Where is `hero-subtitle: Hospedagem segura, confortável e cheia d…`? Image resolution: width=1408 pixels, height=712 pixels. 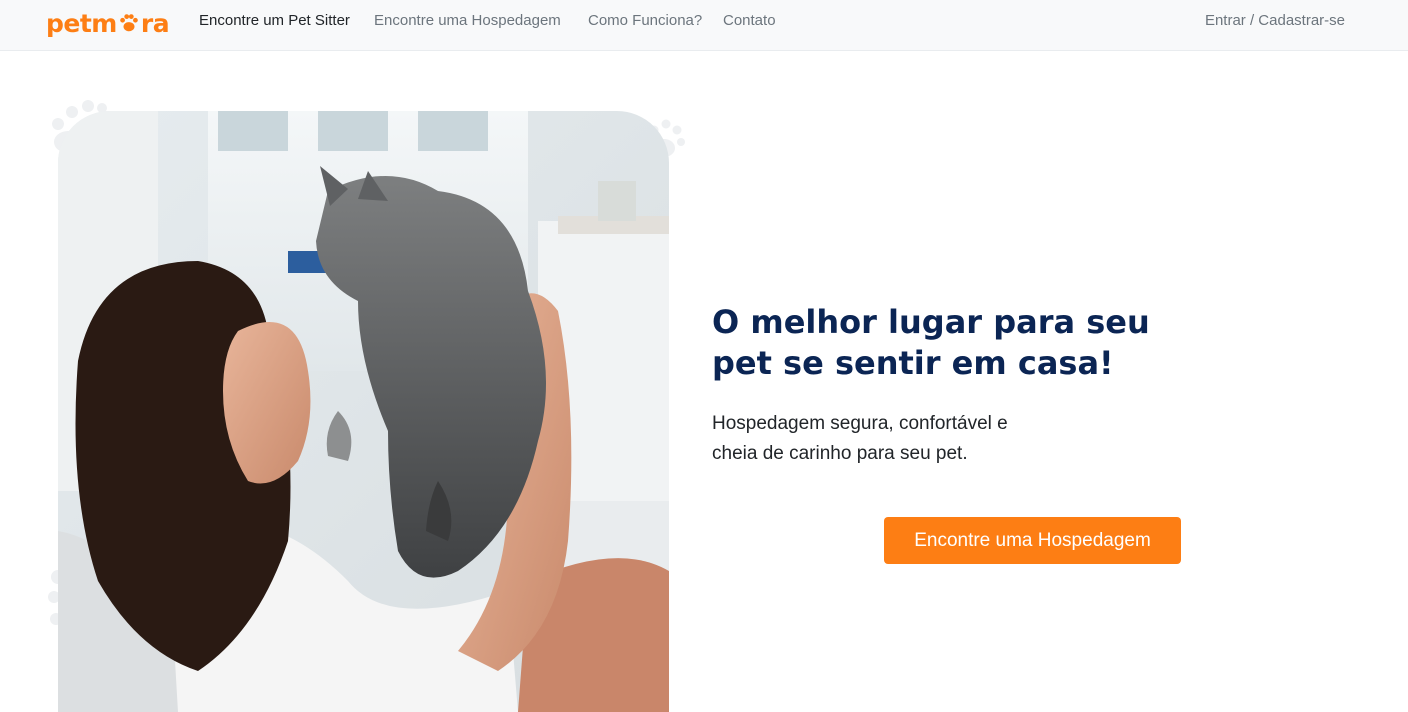
hero-subtitle: Hospedagem segura, confortável e cheia d… is located at coordinates (860, 438).